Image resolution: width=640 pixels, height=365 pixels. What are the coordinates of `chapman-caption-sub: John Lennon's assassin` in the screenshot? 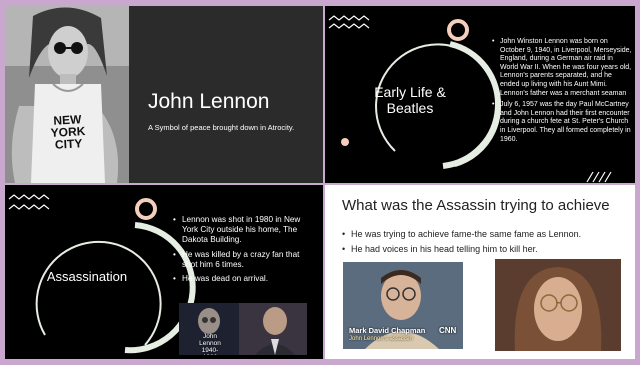 It's located at (381, 339).